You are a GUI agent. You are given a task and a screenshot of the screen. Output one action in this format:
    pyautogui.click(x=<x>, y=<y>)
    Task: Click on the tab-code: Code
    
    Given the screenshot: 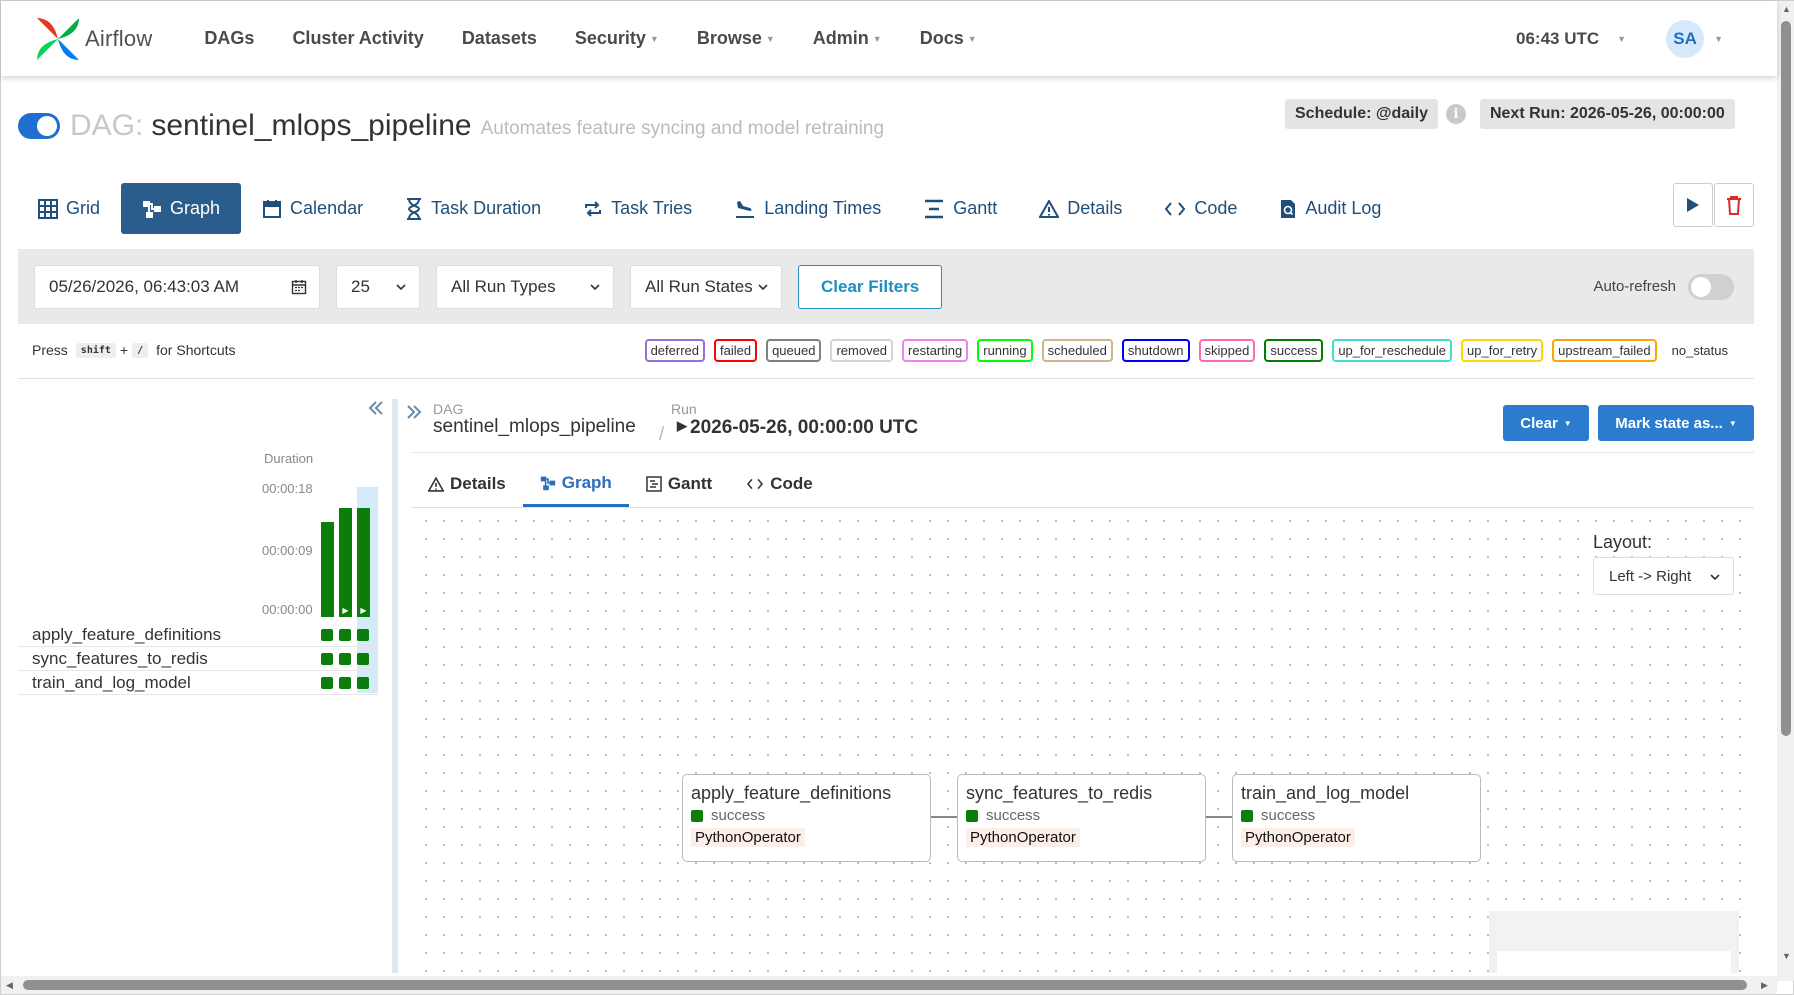 What is the action you would take?
    pyautogui.click(x=1200, y=208)
    